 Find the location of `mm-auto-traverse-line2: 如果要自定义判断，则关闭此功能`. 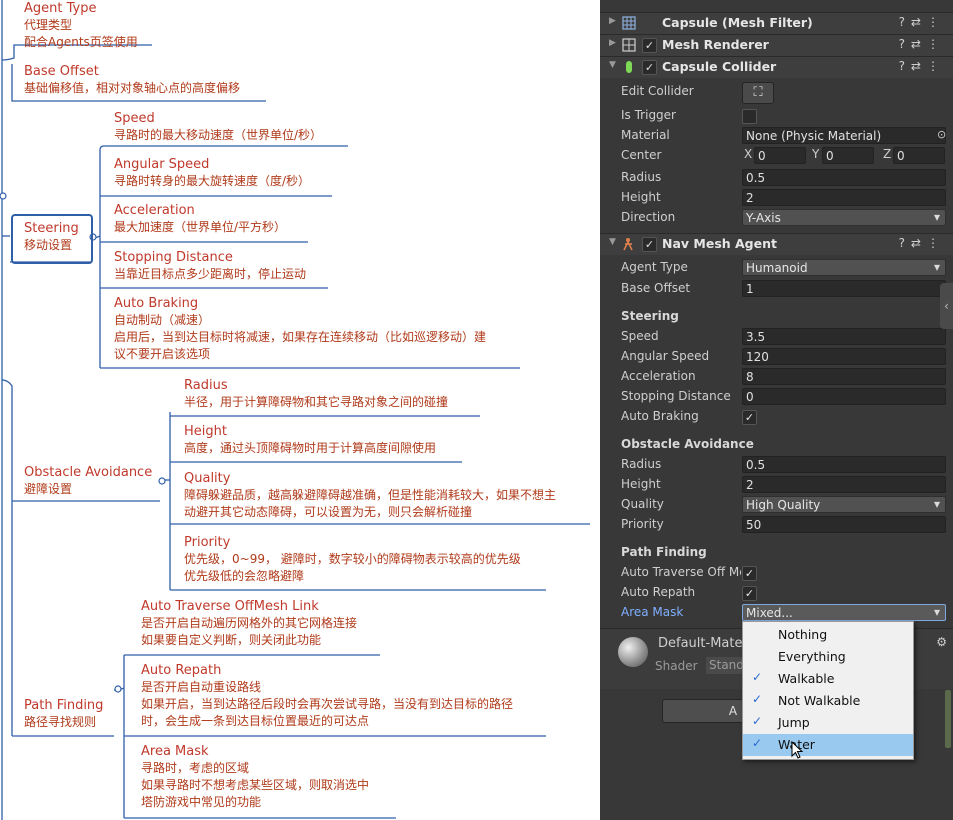

mm-auto-traverse-line2: 如果要自定义判断，则关闭此功能 is located at coordinates (231, 640).